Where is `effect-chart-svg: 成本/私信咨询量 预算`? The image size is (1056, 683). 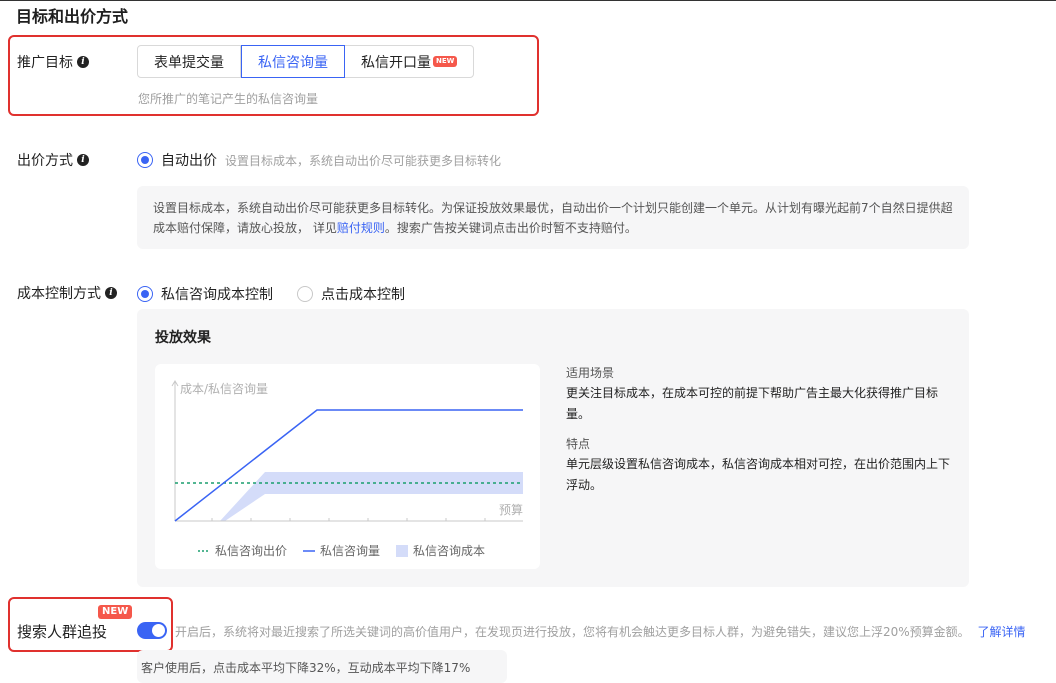
effect-chart-svg: 成本/私信咨询量 预算 is located at coordinates (347, 451).